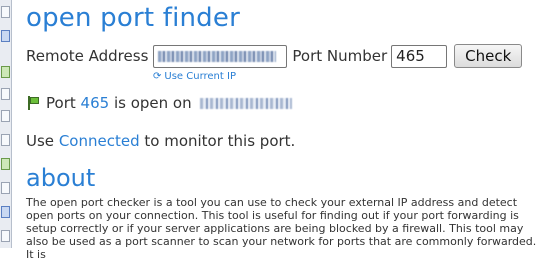 This screenshot has height=261, width=541. I want to click on port-number-label: Port Number, so click(340, 56).